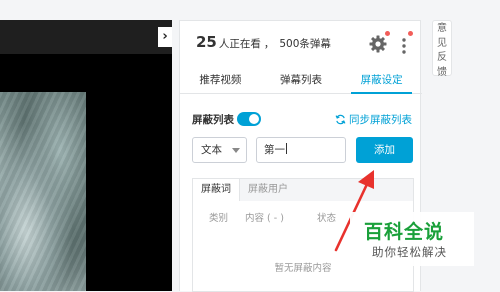 The height and width of the screenshot is (292, 500). I want to click on block-list-row: 屏蔽列表 同步屏蔽列表, so click(303, 120).